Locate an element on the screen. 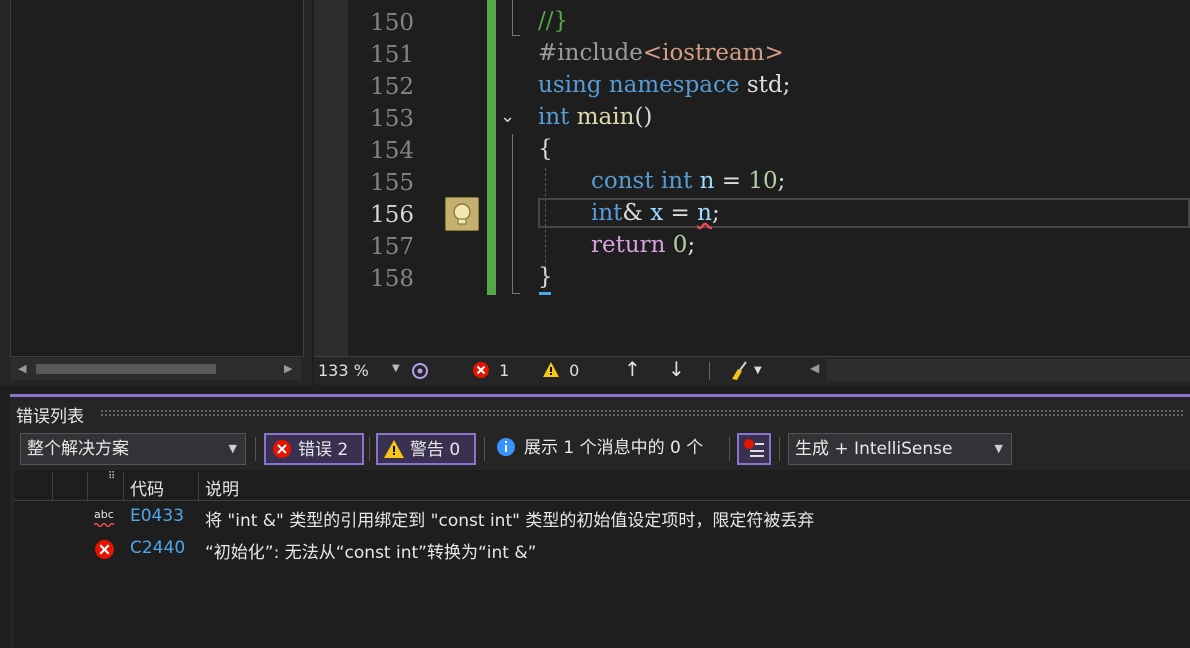  broom-icon is located at coordinates (739, 370).